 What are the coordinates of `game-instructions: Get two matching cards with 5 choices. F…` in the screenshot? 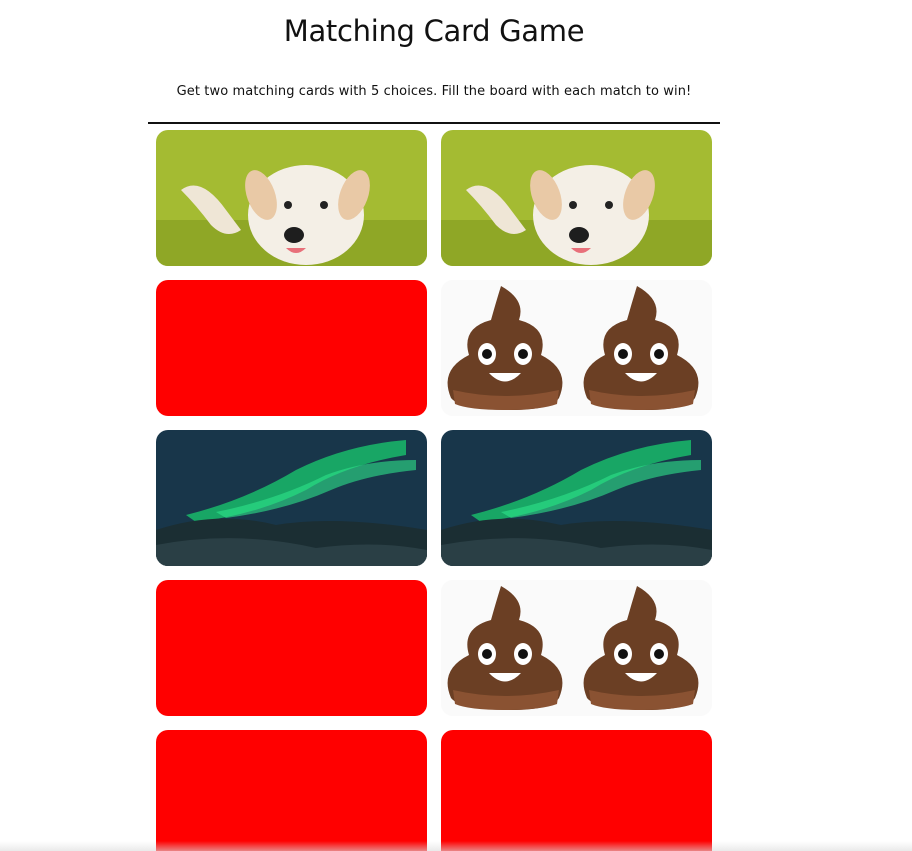 It's located at (434, 91).